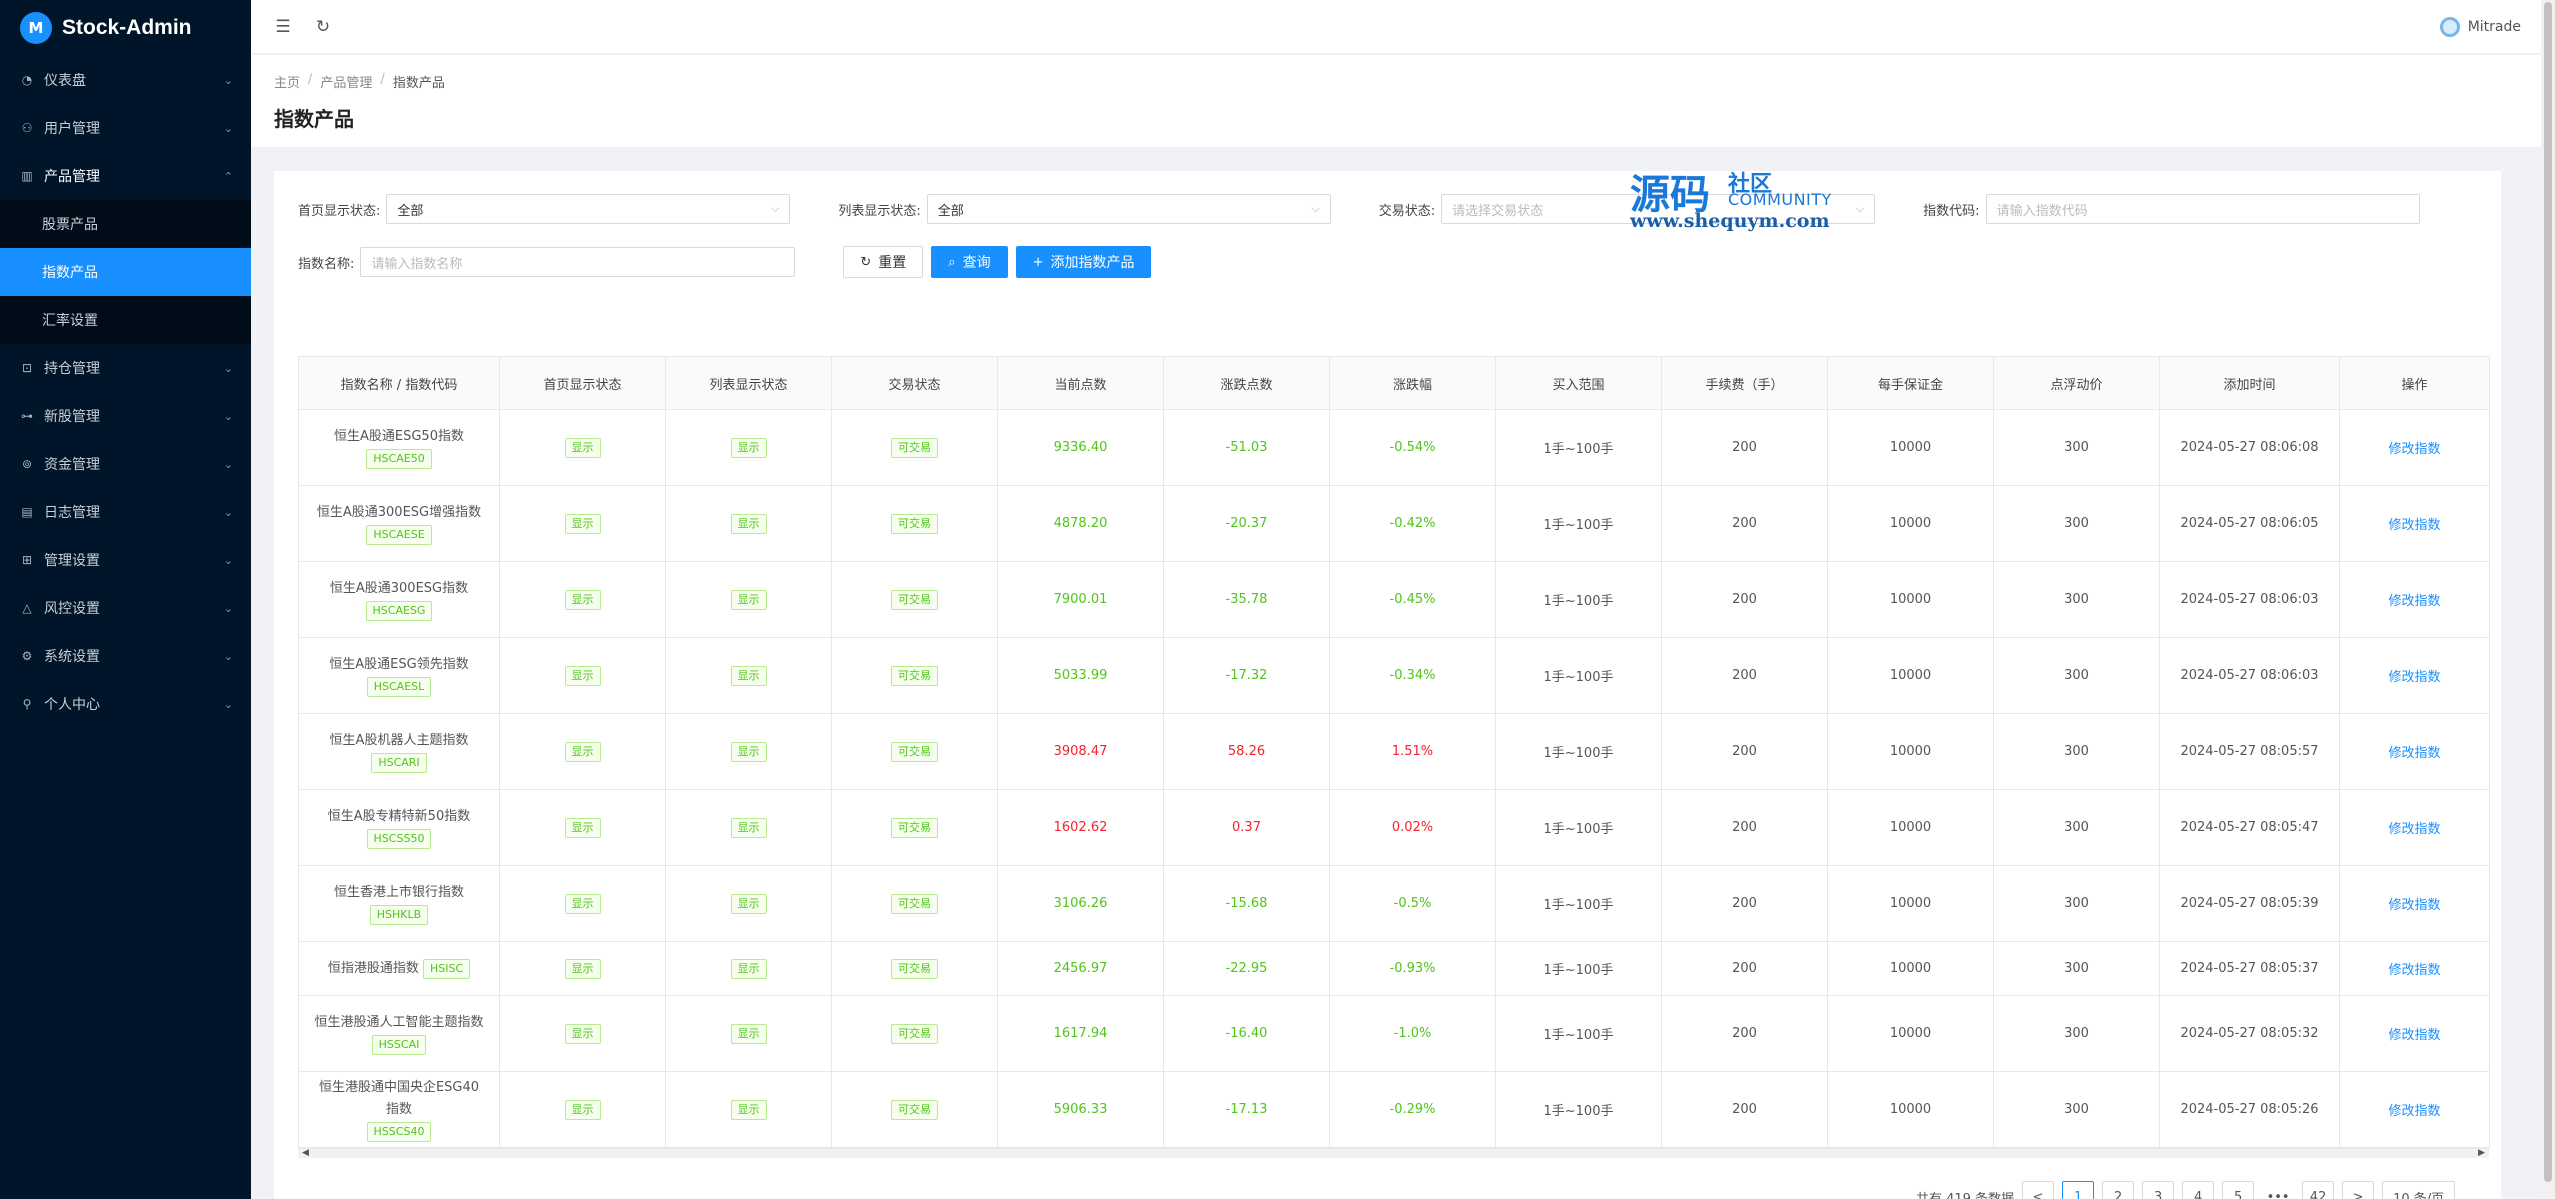 The image size is (2555, 1199). Describe the element at coordinates (125, 608) in the screenshot. I see `sidebar-item-8: △ 风控设置 ⌄` at that location.